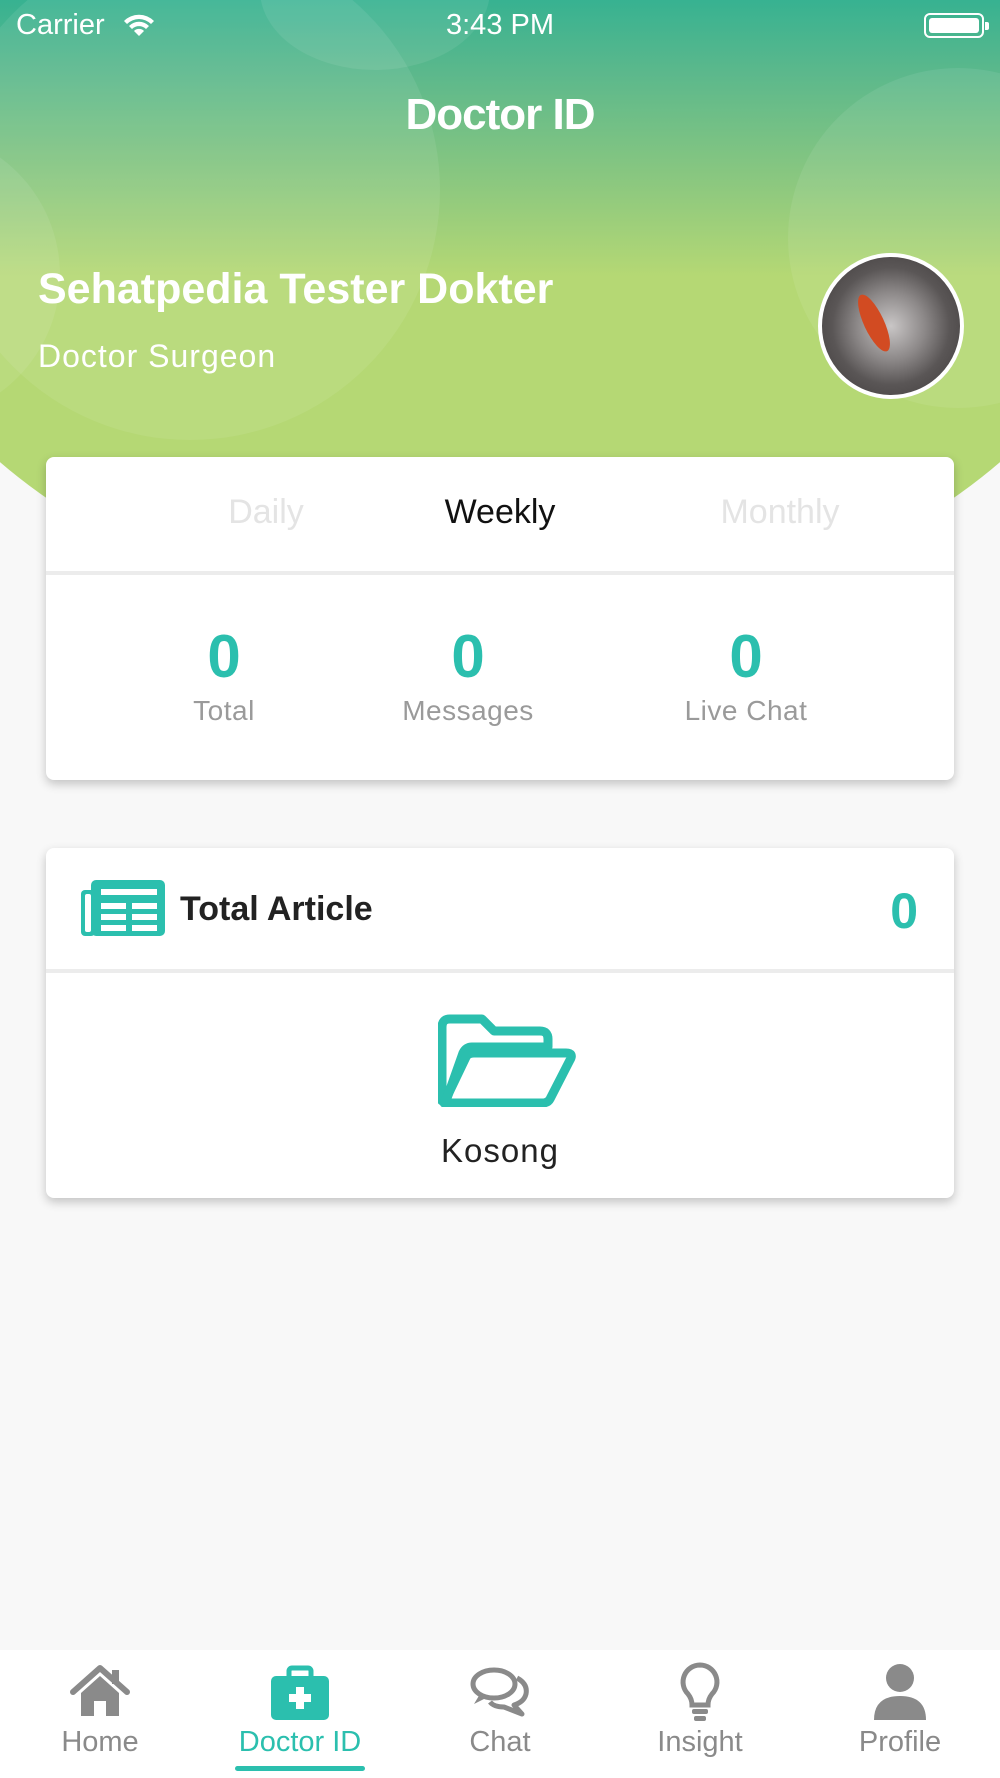 Image resolution: width=1000 pixels, height=1778 pixels. Describe the element at coordinates (700, 1742) in the screenshot. I see `tabbar-insight-label: Insight` at that location.